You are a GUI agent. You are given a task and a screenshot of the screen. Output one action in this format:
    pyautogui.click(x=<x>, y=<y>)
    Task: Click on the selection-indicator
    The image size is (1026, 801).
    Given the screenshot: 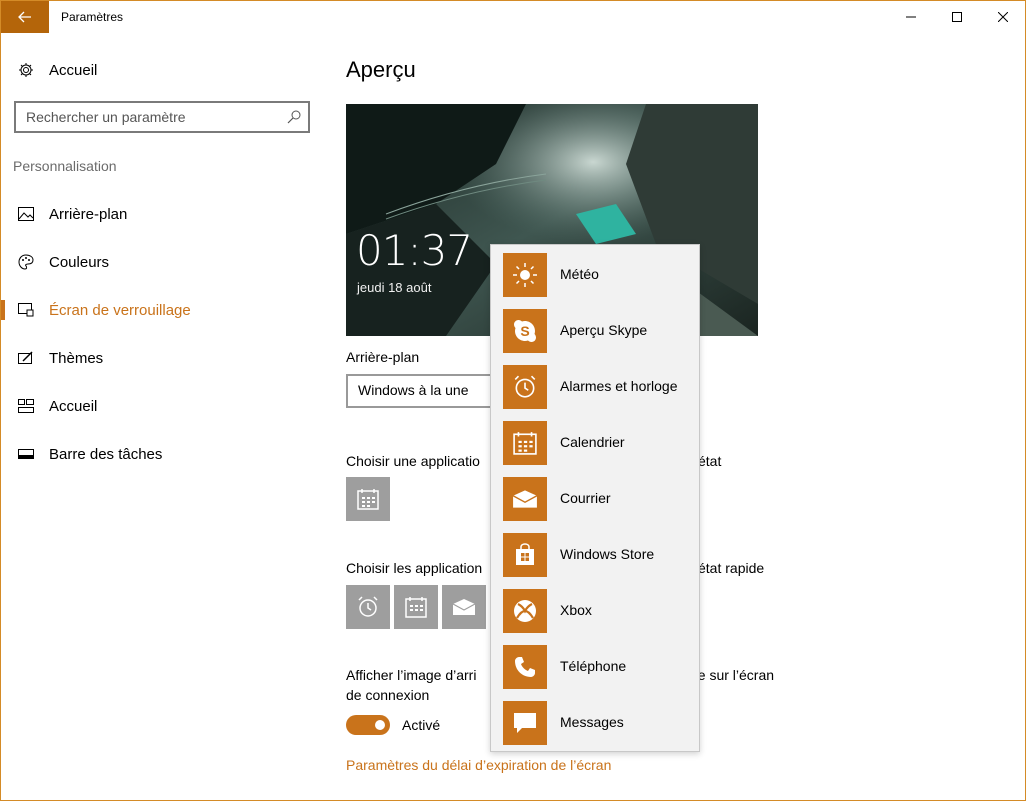 What is the action you would take?
    pyautogui.click(x=3, y=310)
    